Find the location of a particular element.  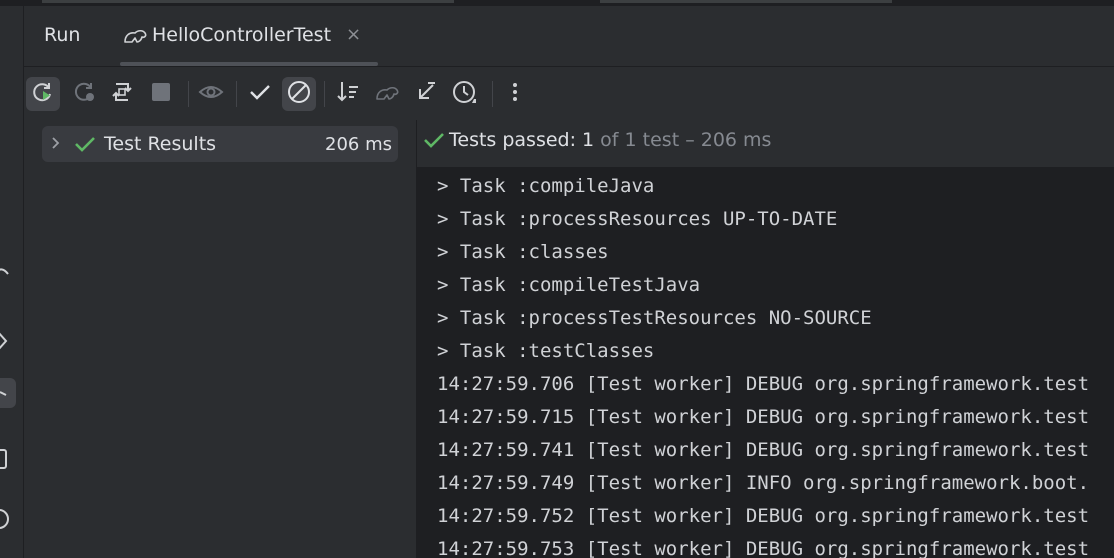

console-line: > Task :compileTestJava is located at coordinates (569, 285).